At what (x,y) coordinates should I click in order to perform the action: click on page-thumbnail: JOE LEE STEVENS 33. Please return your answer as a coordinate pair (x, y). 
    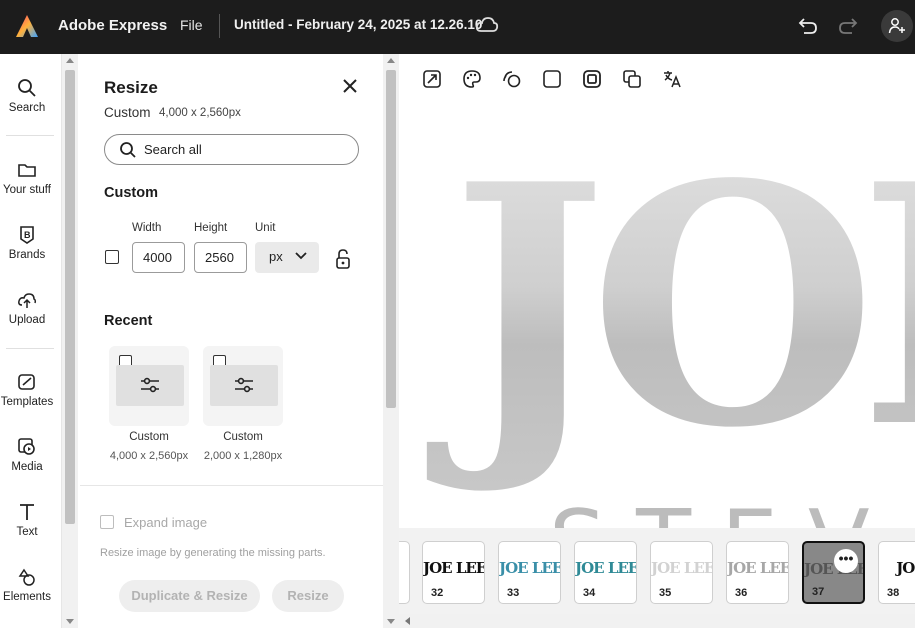
    Looking at the image, I should click on (529, 572).